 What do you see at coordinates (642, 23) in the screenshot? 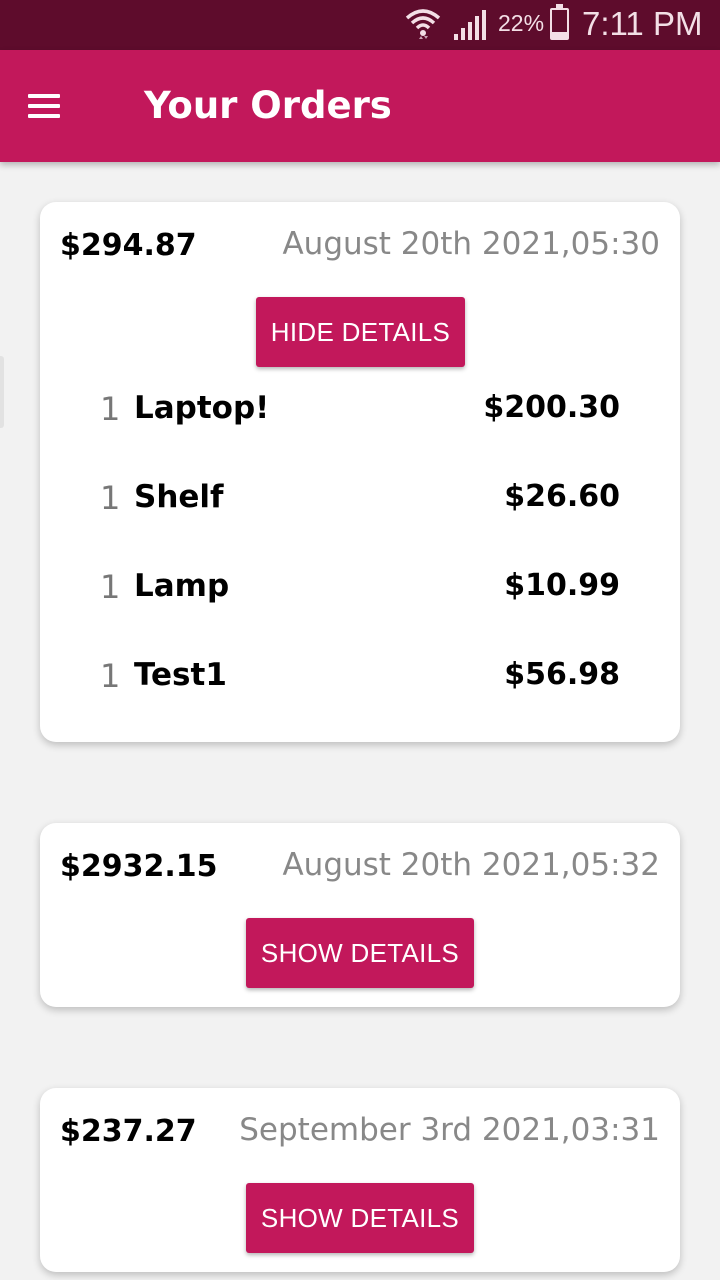
I see `status-time: 7:11 PM` at bounding box center [642, 23].